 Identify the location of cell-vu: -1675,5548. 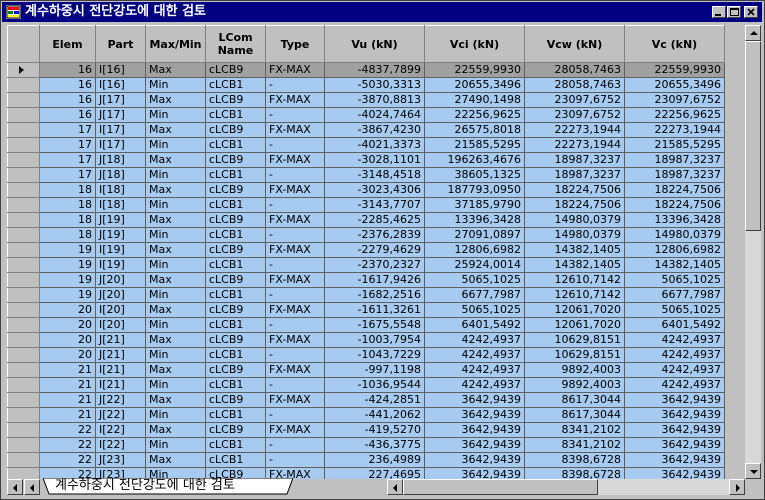
(374, 325).